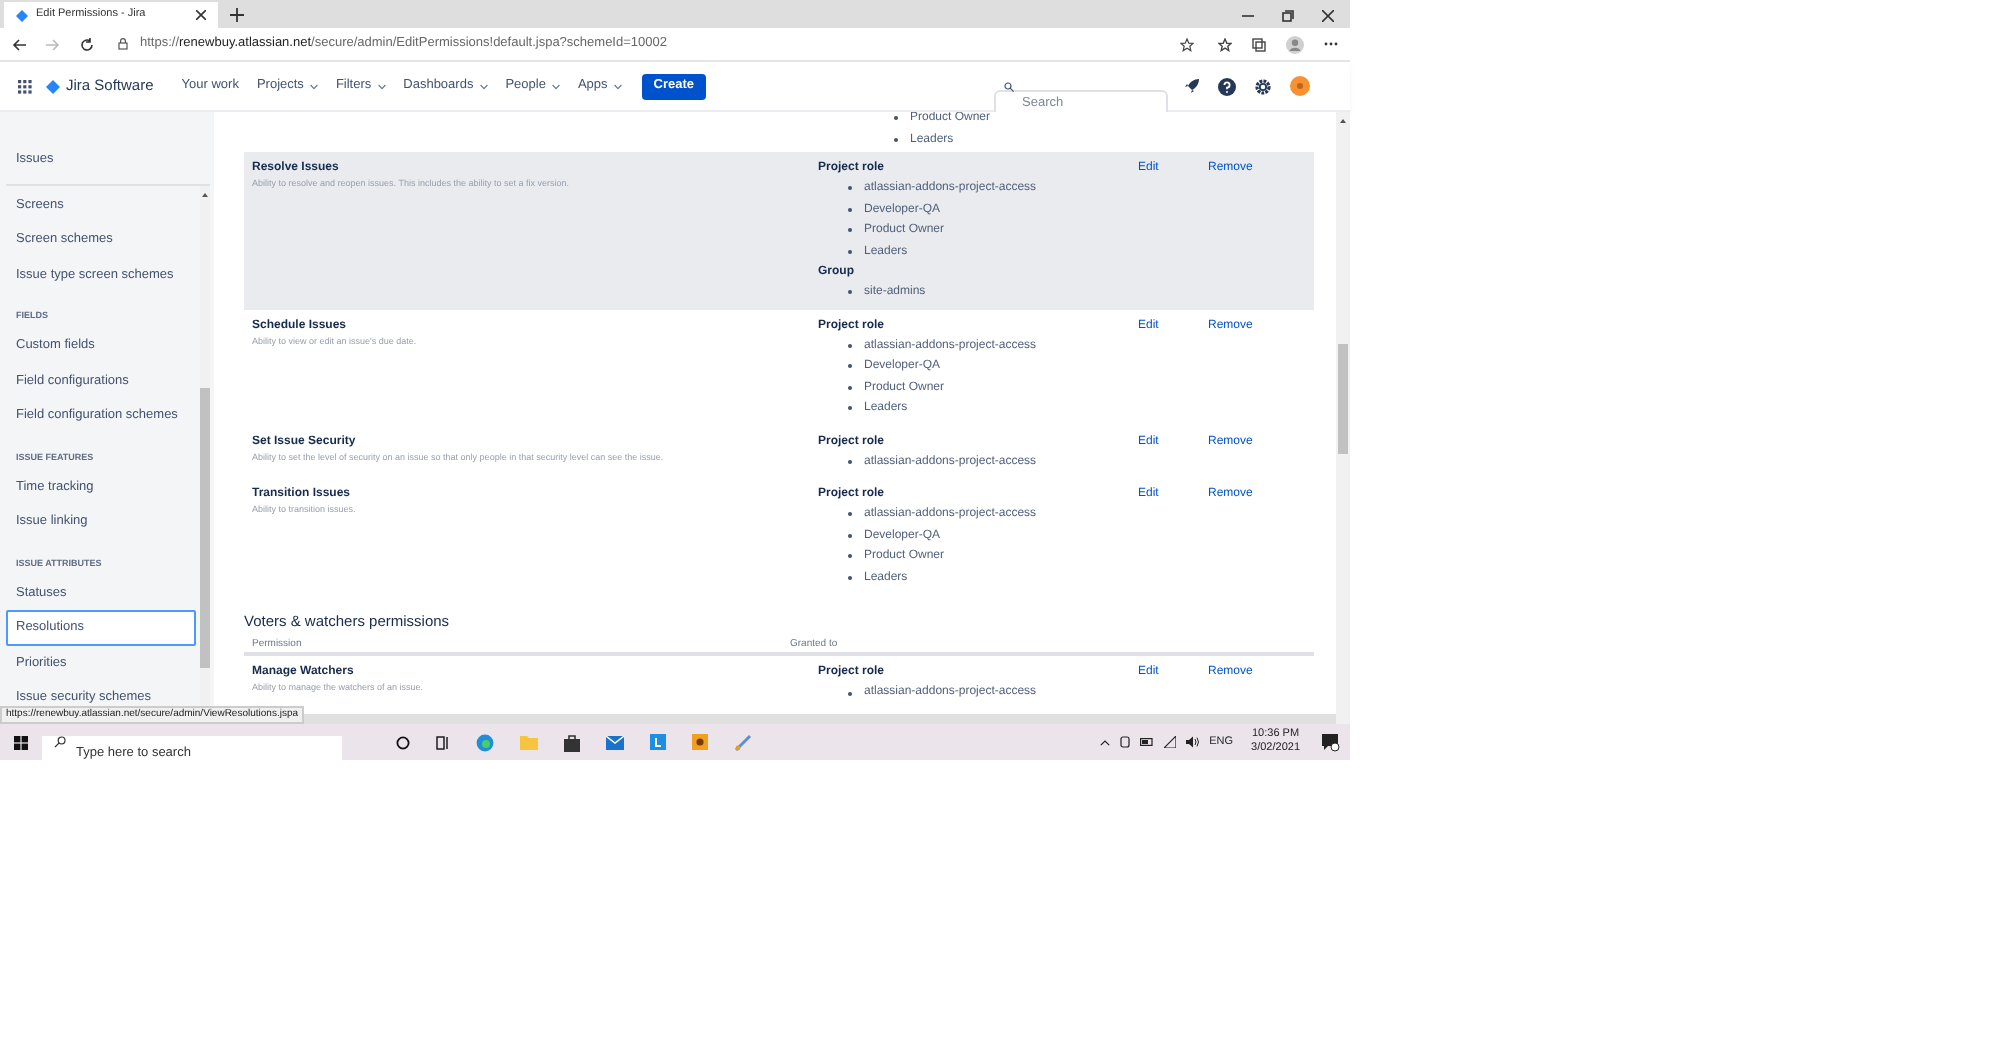 Image resolution: width=1998 pixels, height=1056 pixels. I want to click on notification-icon, so click(1331, 742).